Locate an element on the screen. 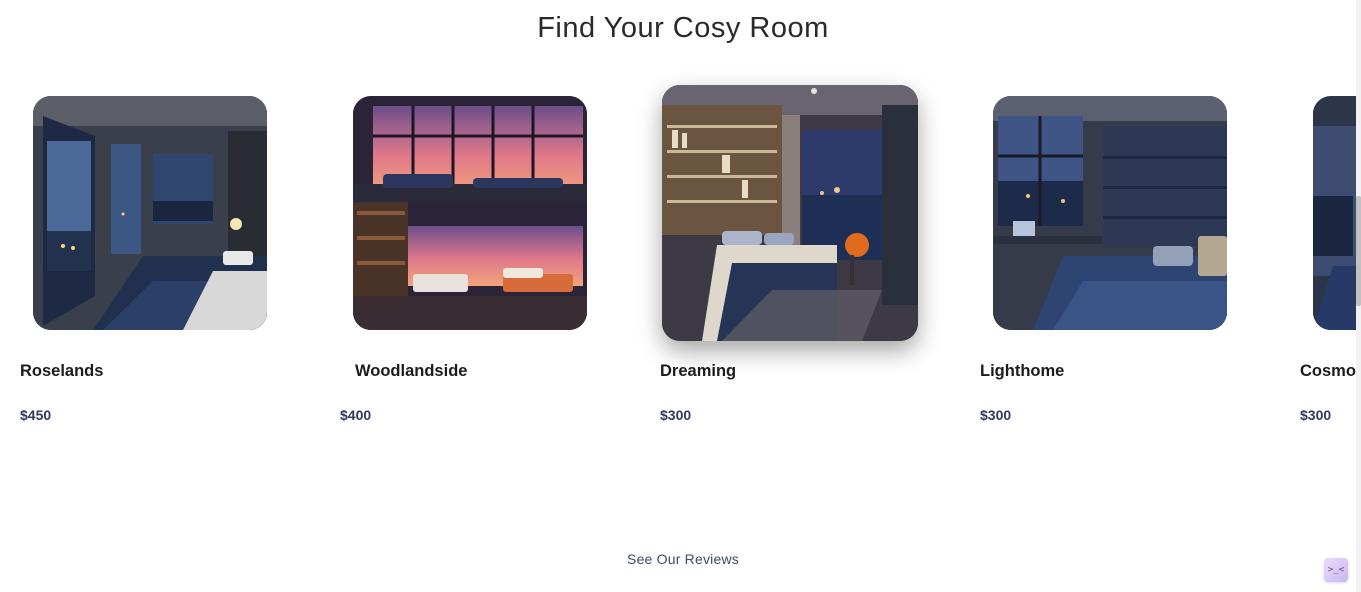 The height and width of the screenshot is (592, 1361). room-name: Woodlandside is located at coordinates (411, 371).